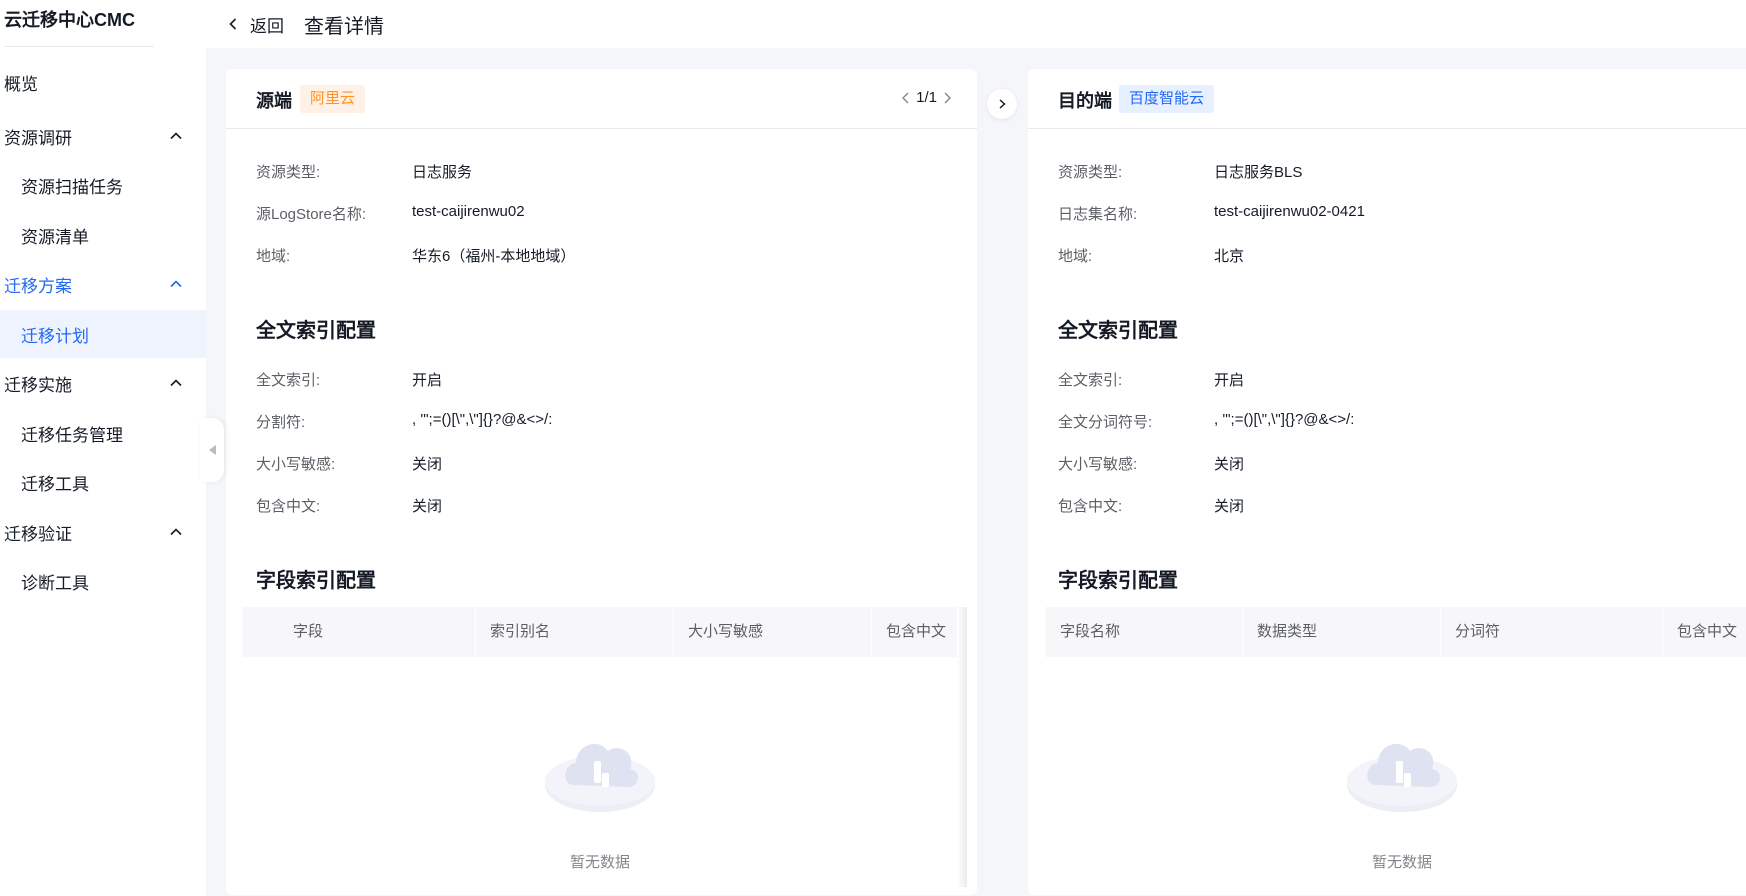  What do you see at coordinates (1085, 101) in the screenshot?
I see `panel-title: 目的端` at bounding box center [1085, 101].